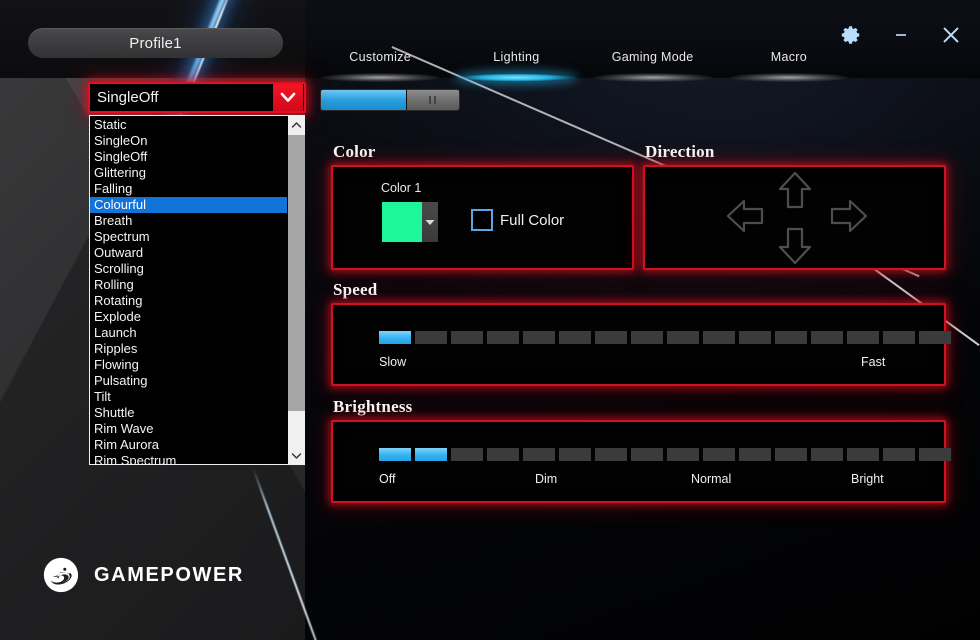  I want to click on full-color-checkbox-box, so click(482, 220).